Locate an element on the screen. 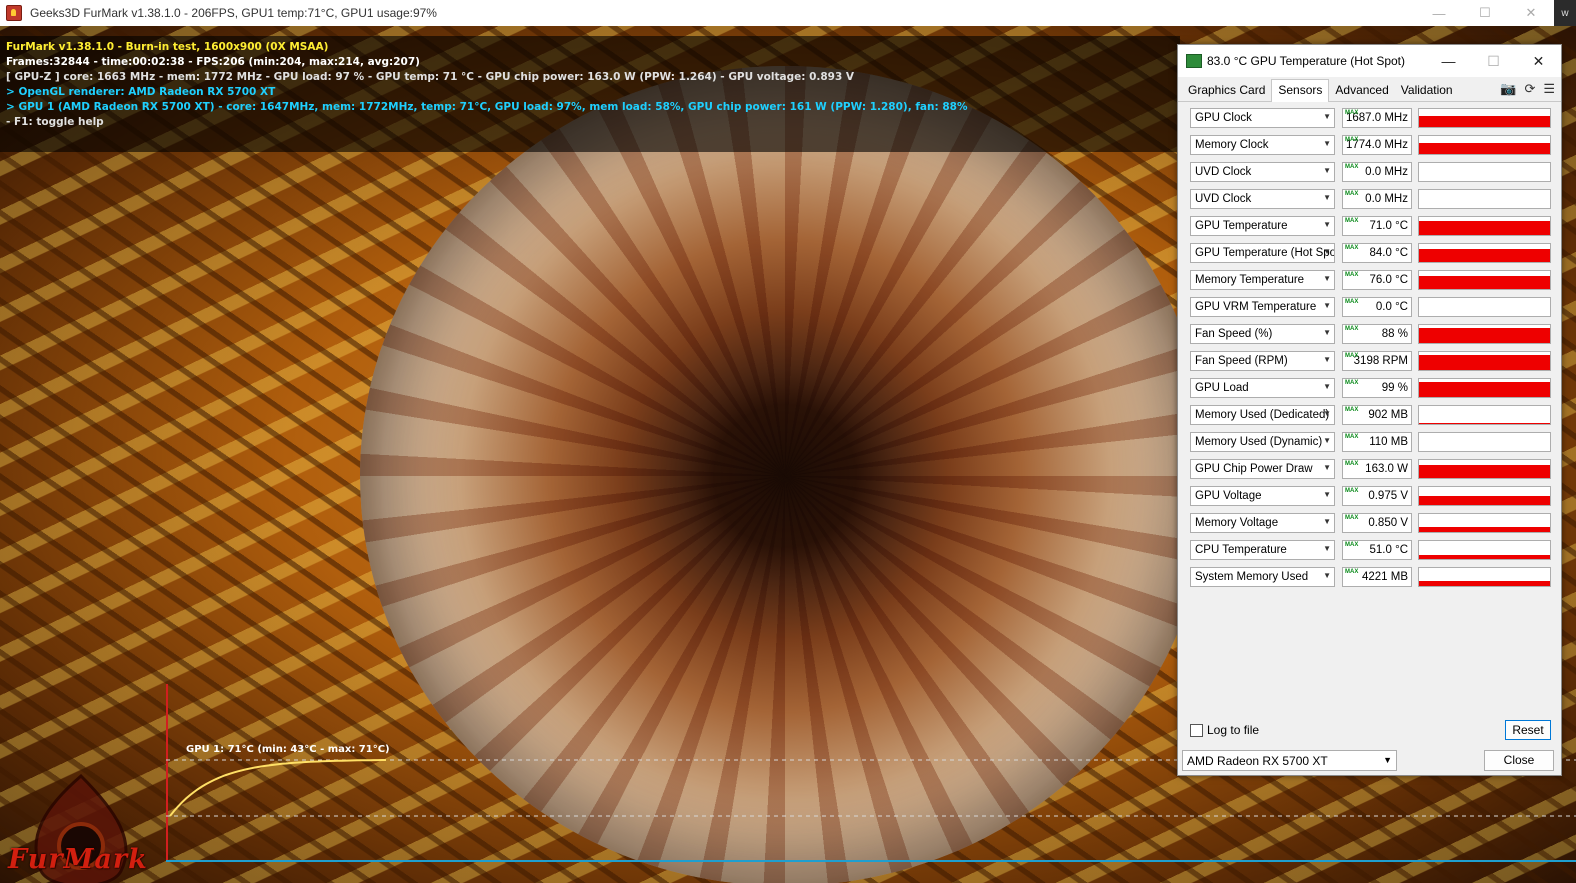 The width and height of the screenshot is (1576, 883). sensor-value-box: MAX 0.850 V is located at coordinates (1377, 523).